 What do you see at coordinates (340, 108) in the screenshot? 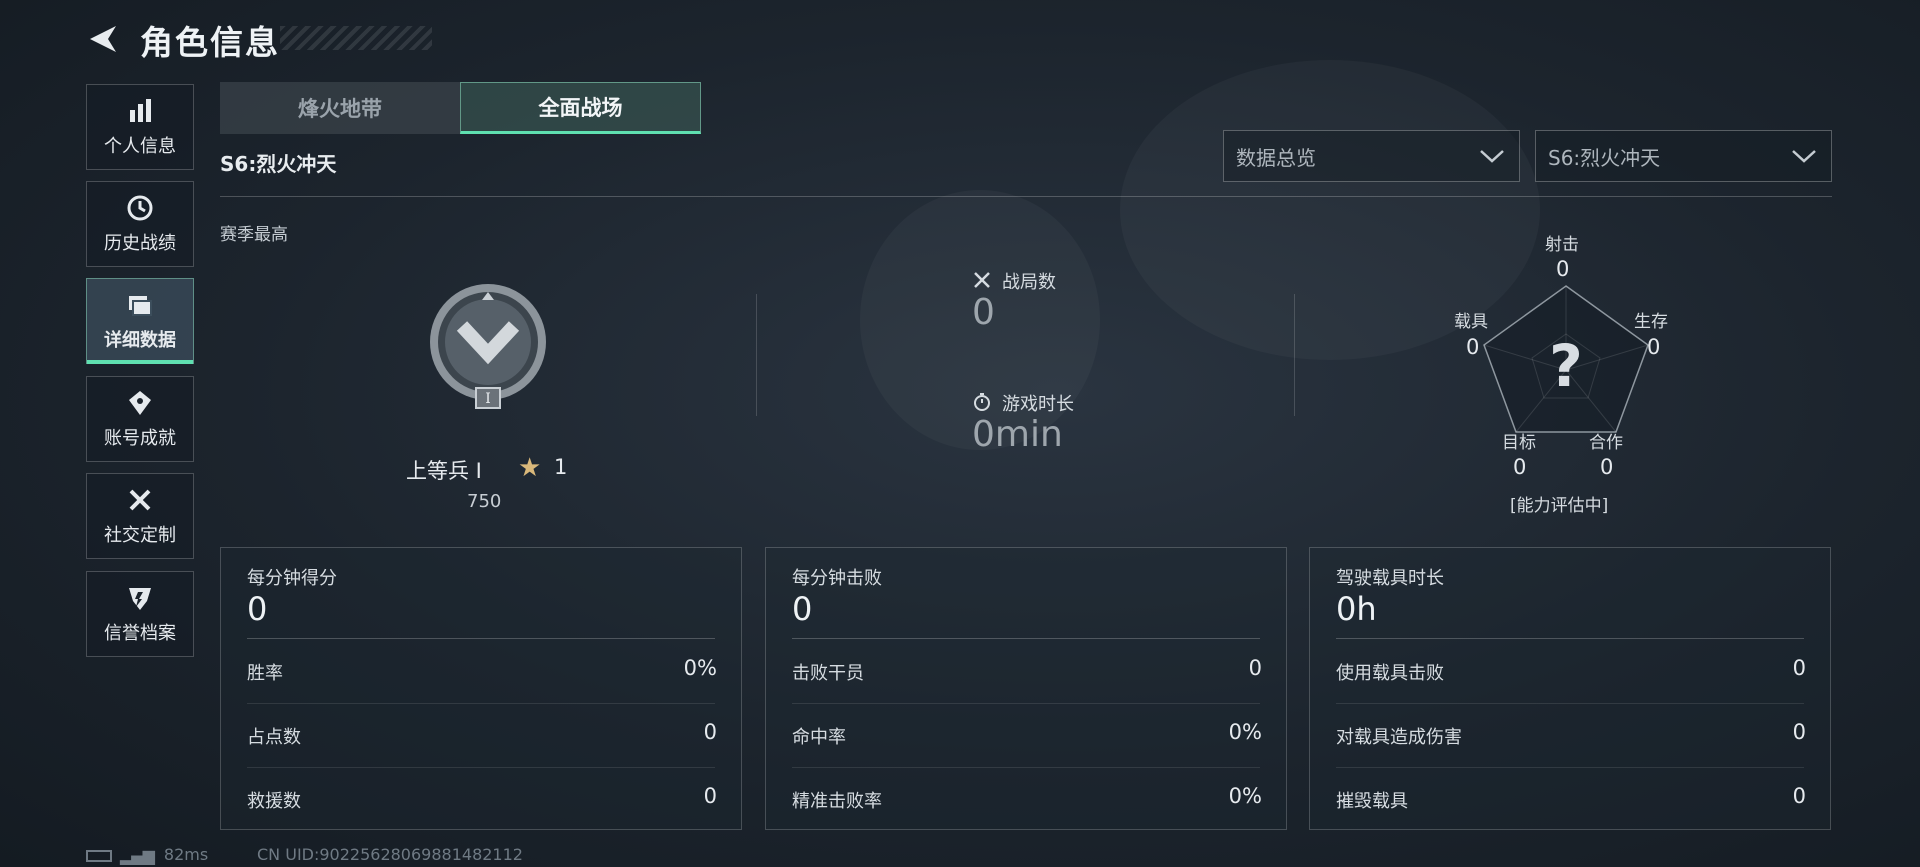
I see `tab-hazard-zone: 烽火地带` at bounding box center [340, 108].